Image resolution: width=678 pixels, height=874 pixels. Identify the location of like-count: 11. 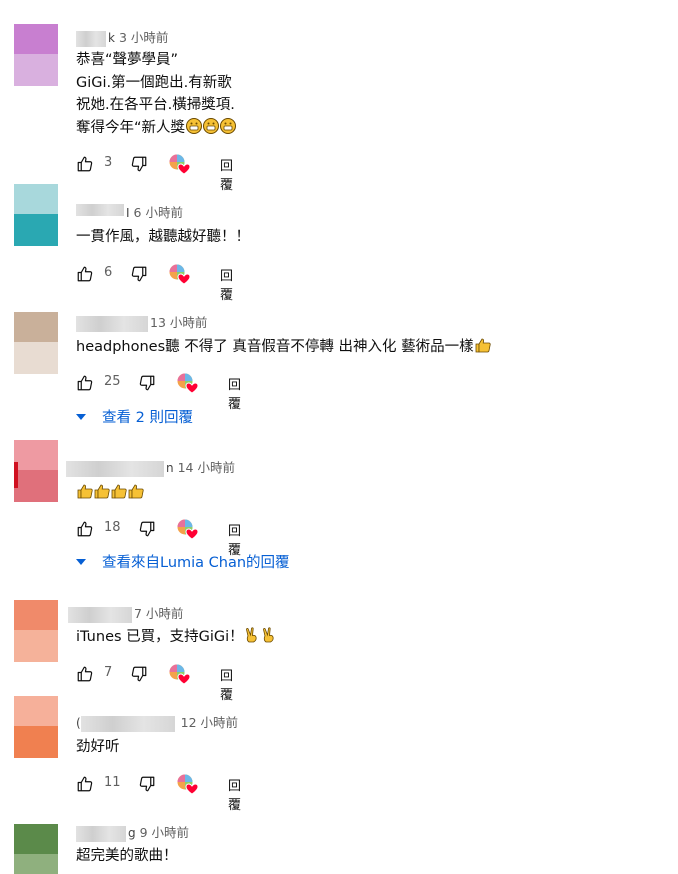
(112, 782).